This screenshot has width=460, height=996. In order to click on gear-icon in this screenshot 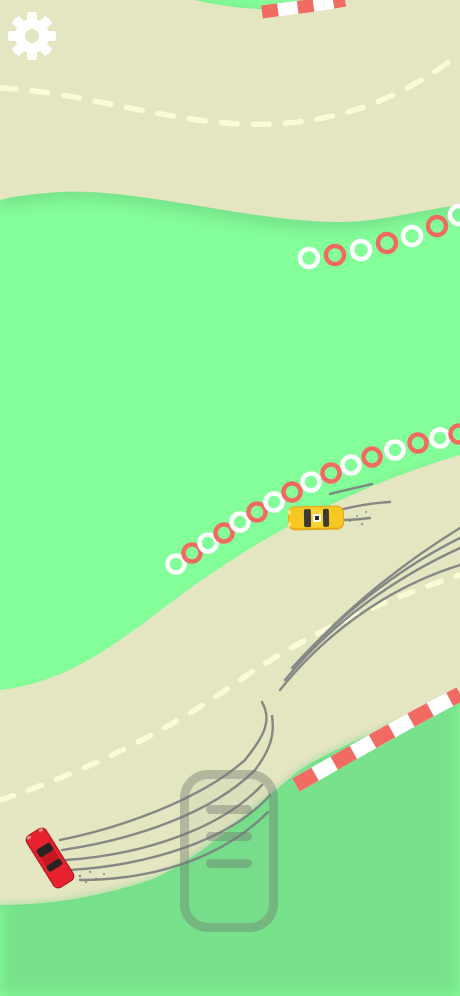, I will do `click(32, 36)`.